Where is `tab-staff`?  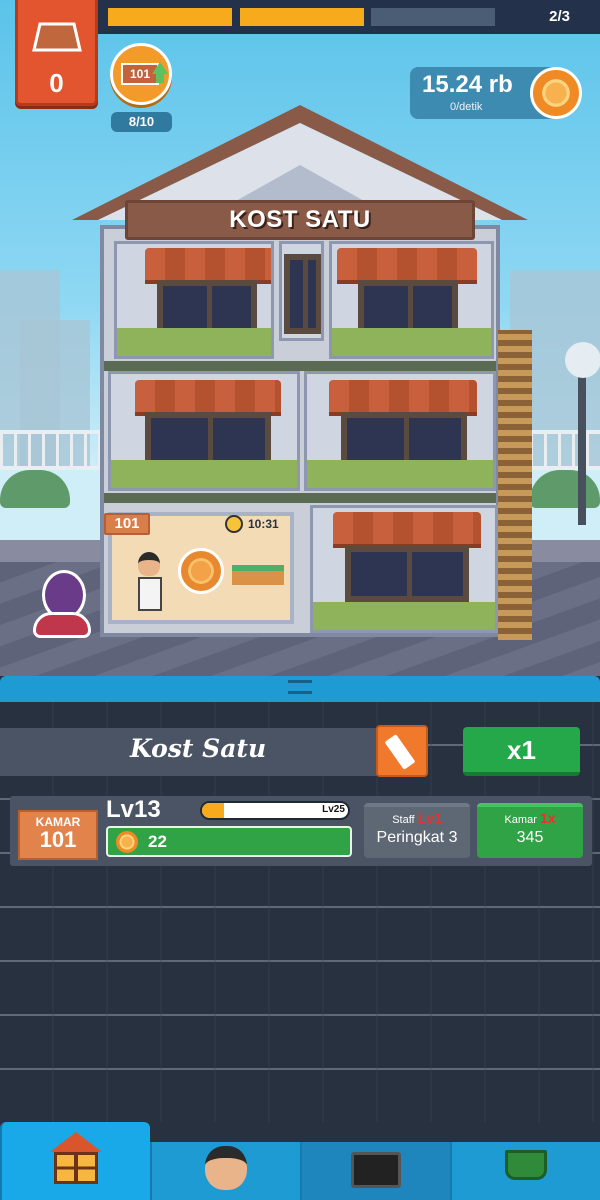
tab-staff is located at coordinates (225, 1171).